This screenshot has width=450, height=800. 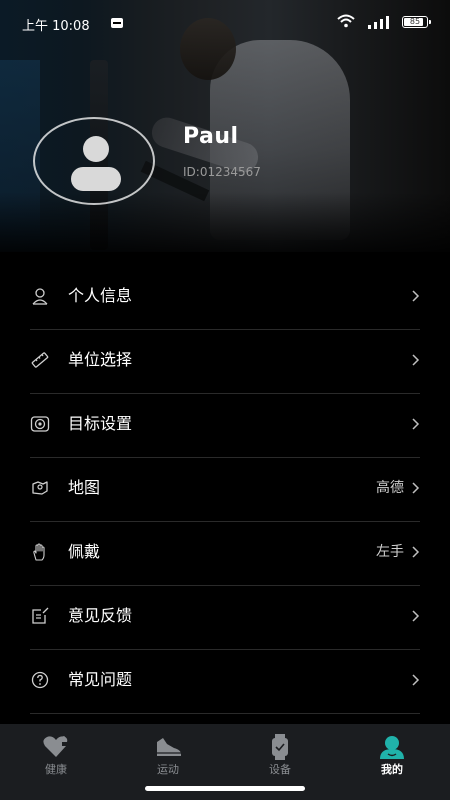 I want to click on avatar, so click(x=94, y=161).